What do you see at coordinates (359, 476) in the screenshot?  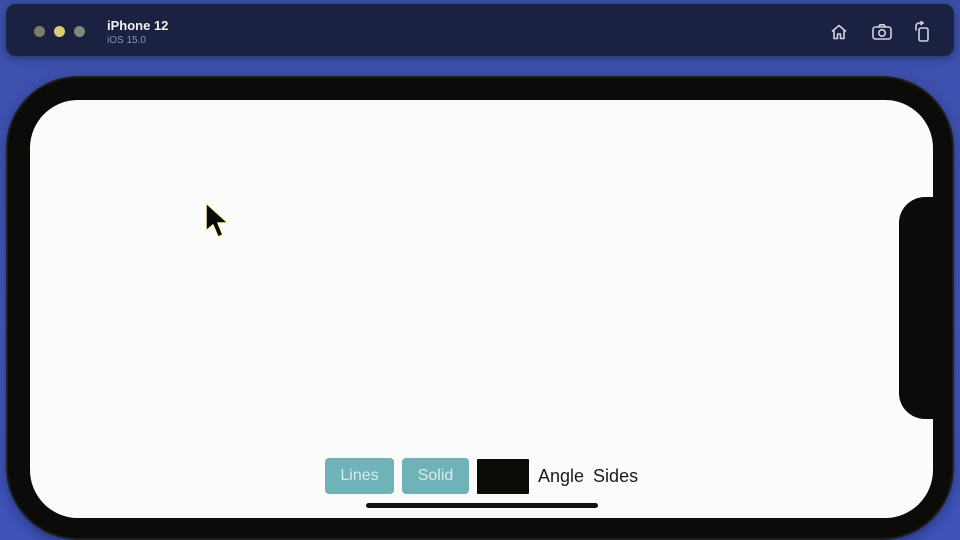 I see `lines-button: Lines` at bounding box center [359, 476].